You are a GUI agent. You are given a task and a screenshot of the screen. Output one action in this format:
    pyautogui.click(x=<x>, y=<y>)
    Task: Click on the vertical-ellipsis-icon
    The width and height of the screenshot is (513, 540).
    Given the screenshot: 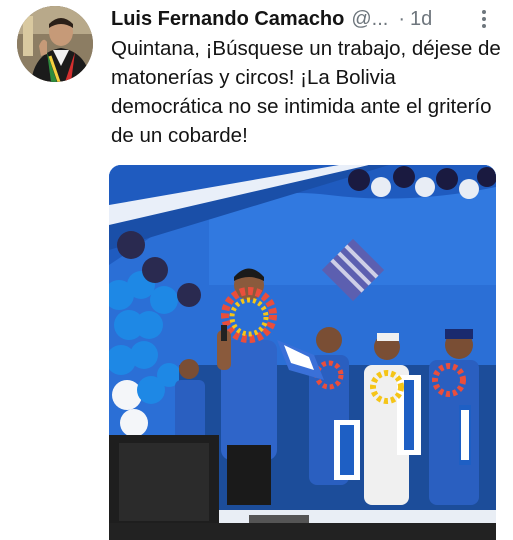 What is the action you would take?
    pyautogui.click(x=484, y=19)
    